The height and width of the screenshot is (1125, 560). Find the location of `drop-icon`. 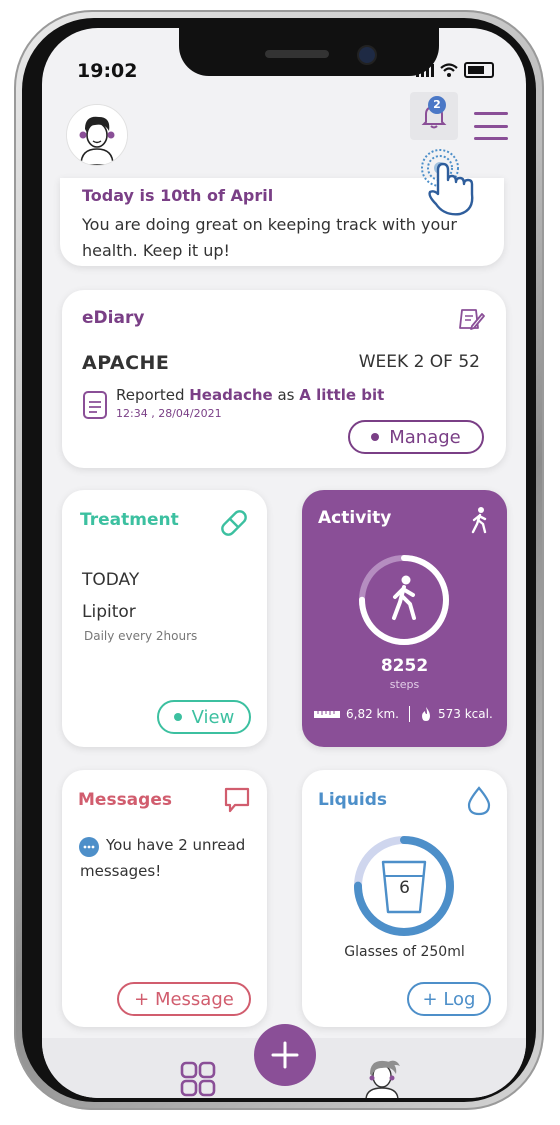

drop-icon is located at coordinates (479, 801).